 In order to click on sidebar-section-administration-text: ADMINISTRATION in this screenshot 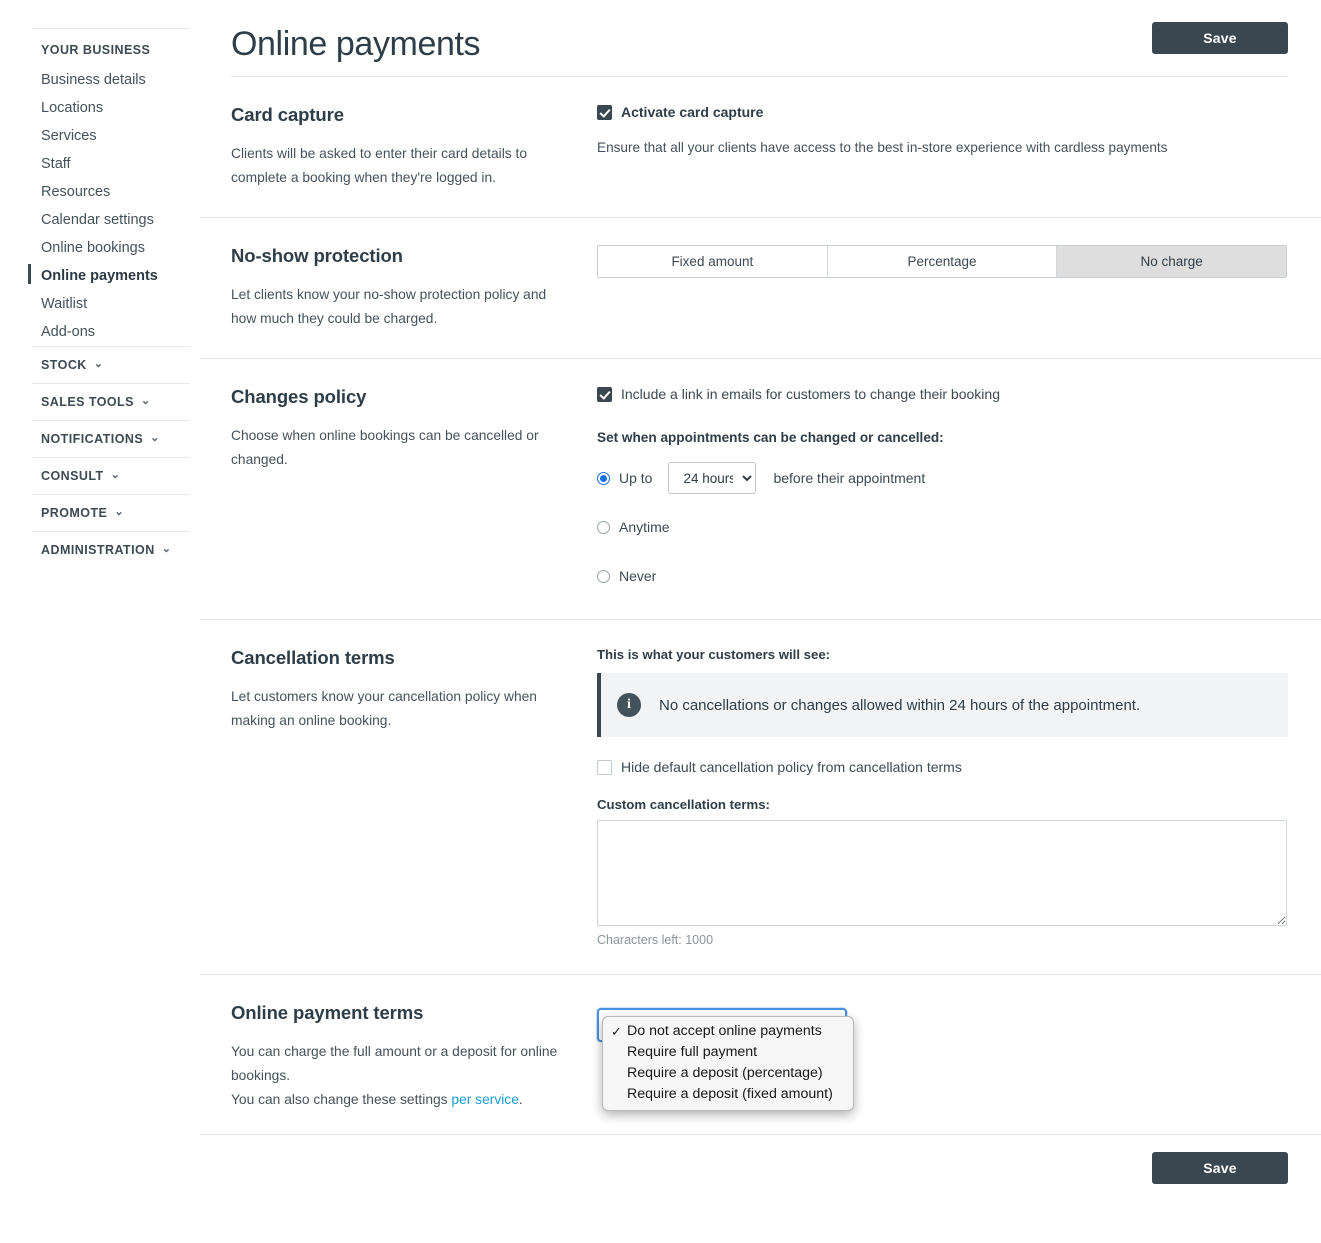, I will do `click(98, 550)`.